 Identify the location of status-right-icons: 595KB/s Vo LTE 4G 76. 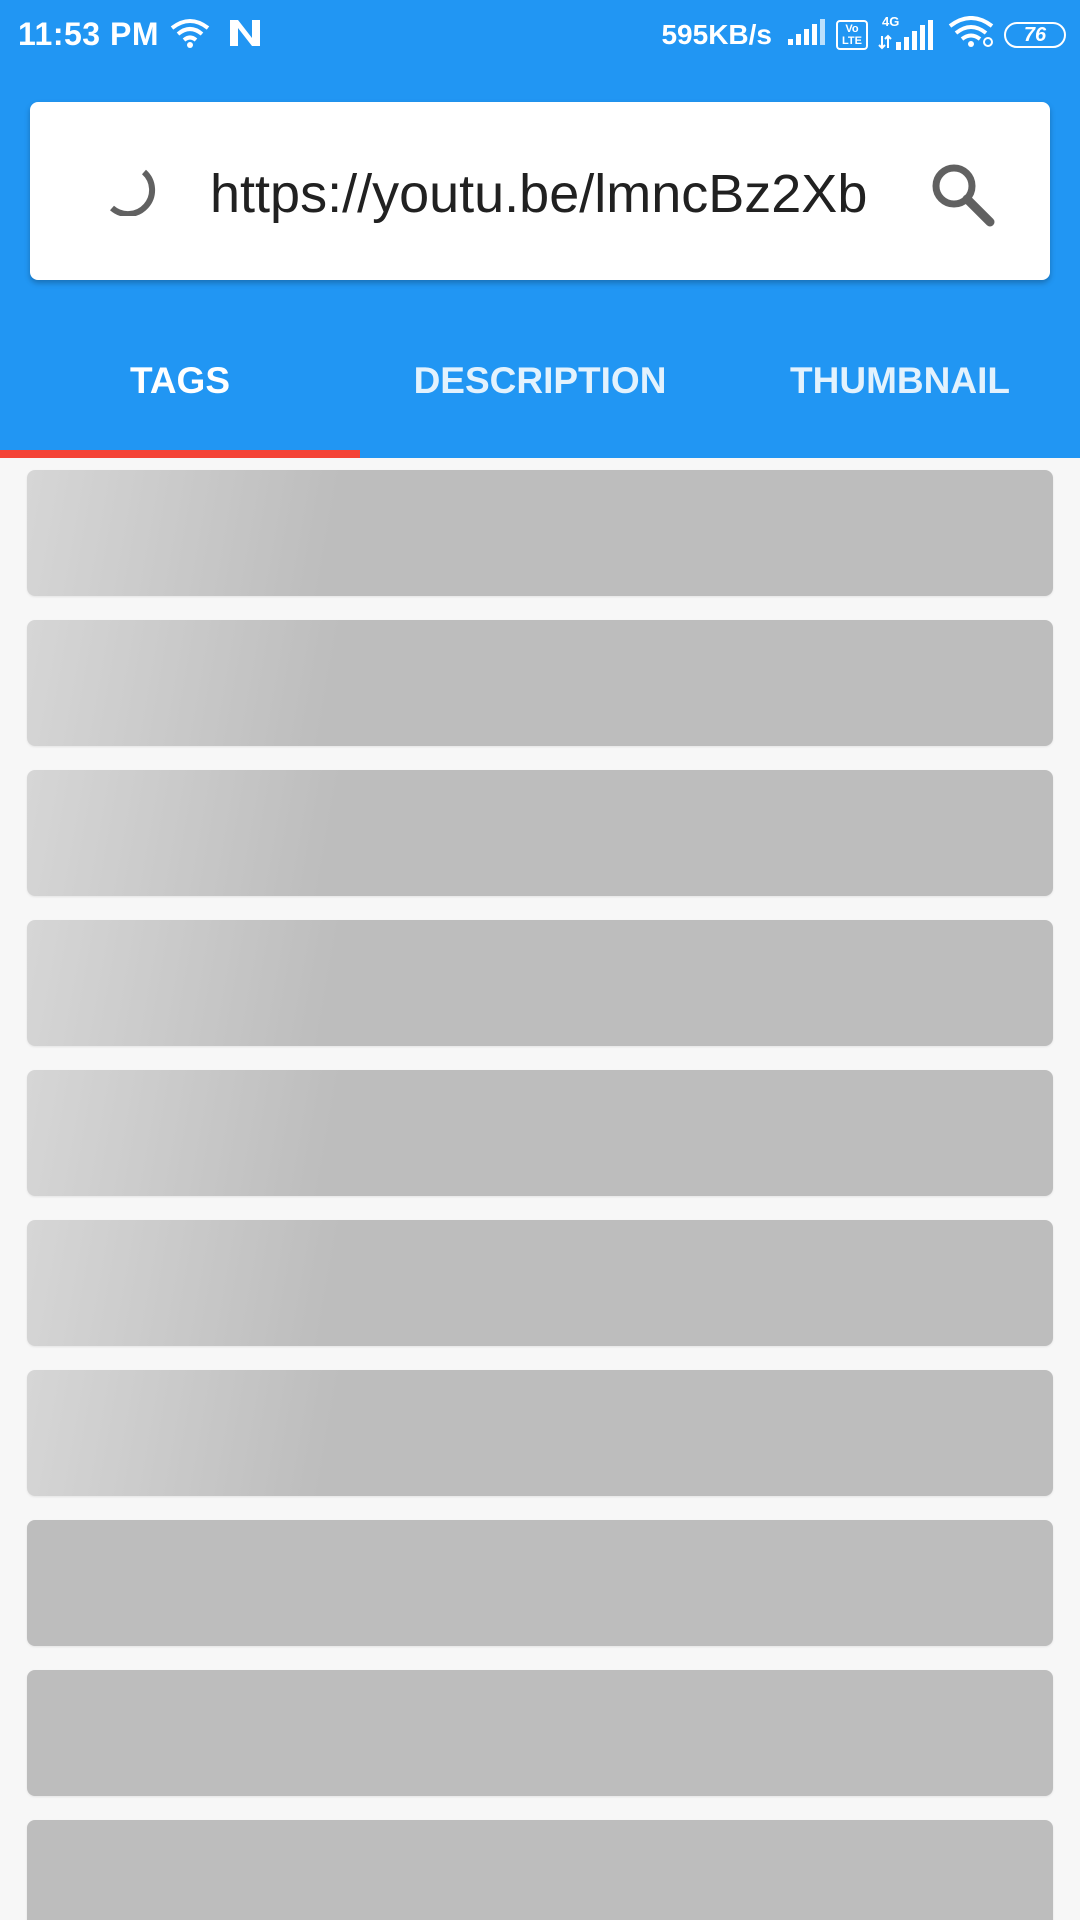
(863, 33).